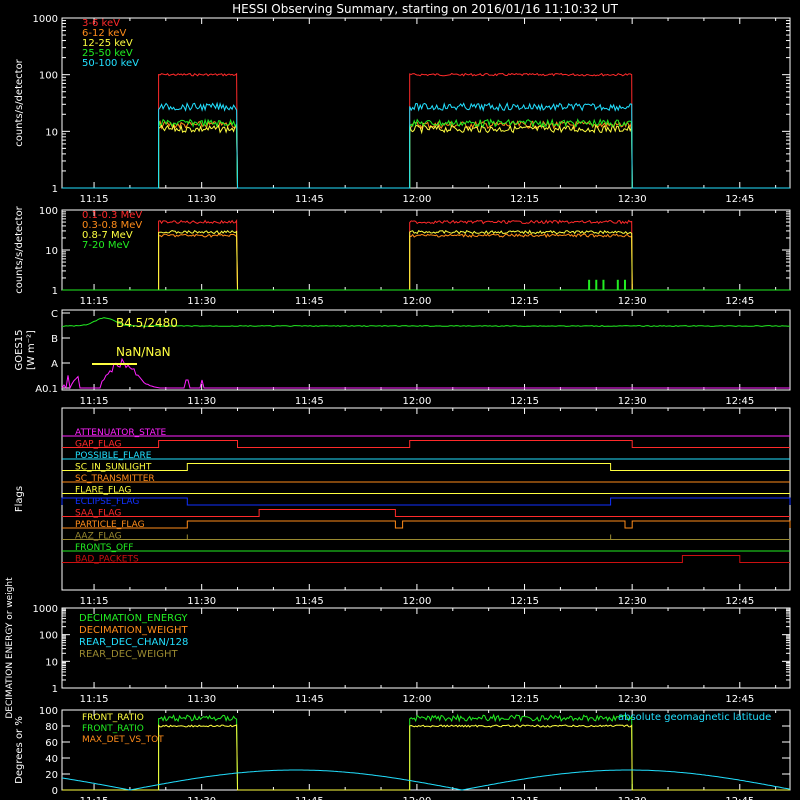  I want to click on goes-y-axis-label: GOES15, so click(19, 349).